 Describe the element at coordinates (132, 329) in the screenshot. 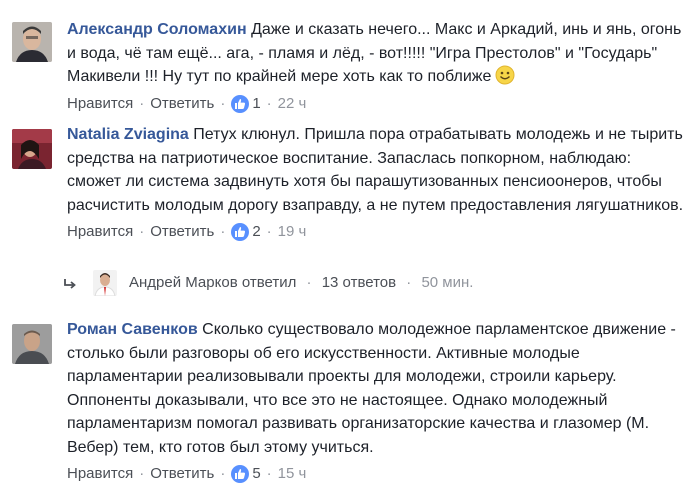

I see `comment-author: Роман Савенков` at that location.